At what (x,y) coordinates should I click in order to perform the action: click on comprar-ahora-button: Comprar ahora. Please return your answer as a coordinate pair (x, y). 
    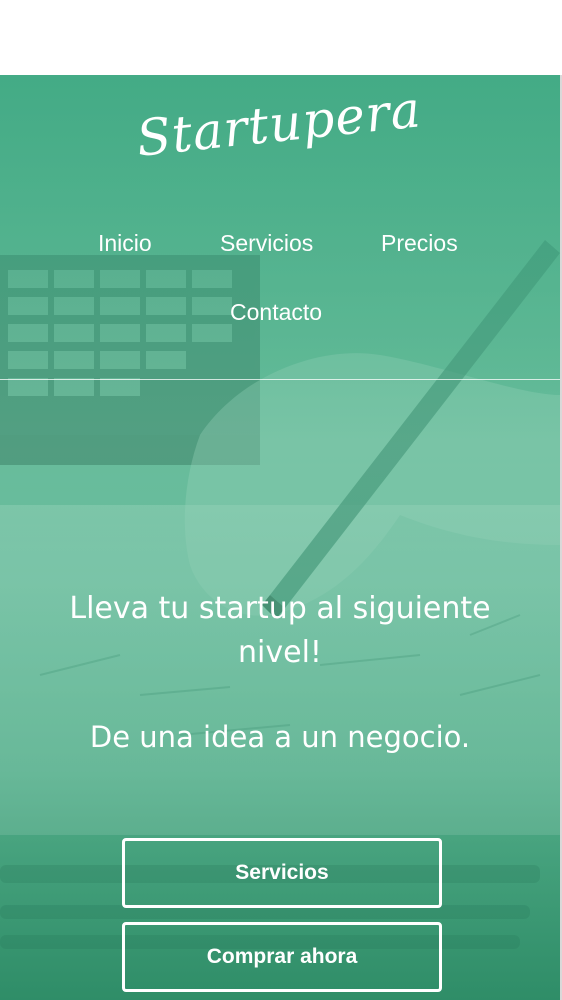
    Looking at the image, I should click on (282, 957).